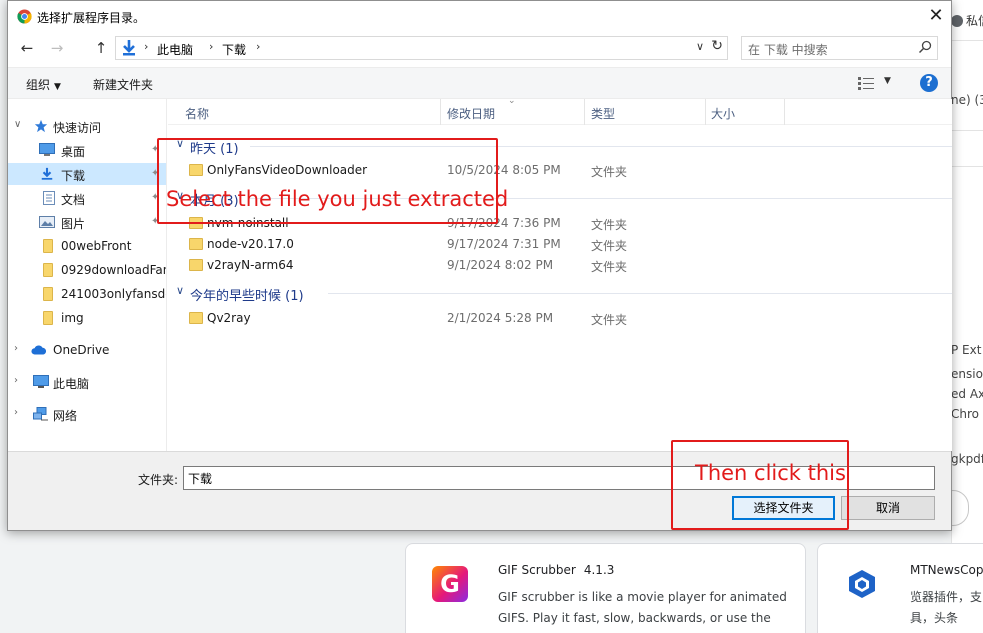 The image size is (983, 633). What do you see at coordinates (560, 318) in the screenshot?
I see `file-row: Qv2ray 2/1/2024 5:28 PM 文件夹` at bounding box center [560, 318].